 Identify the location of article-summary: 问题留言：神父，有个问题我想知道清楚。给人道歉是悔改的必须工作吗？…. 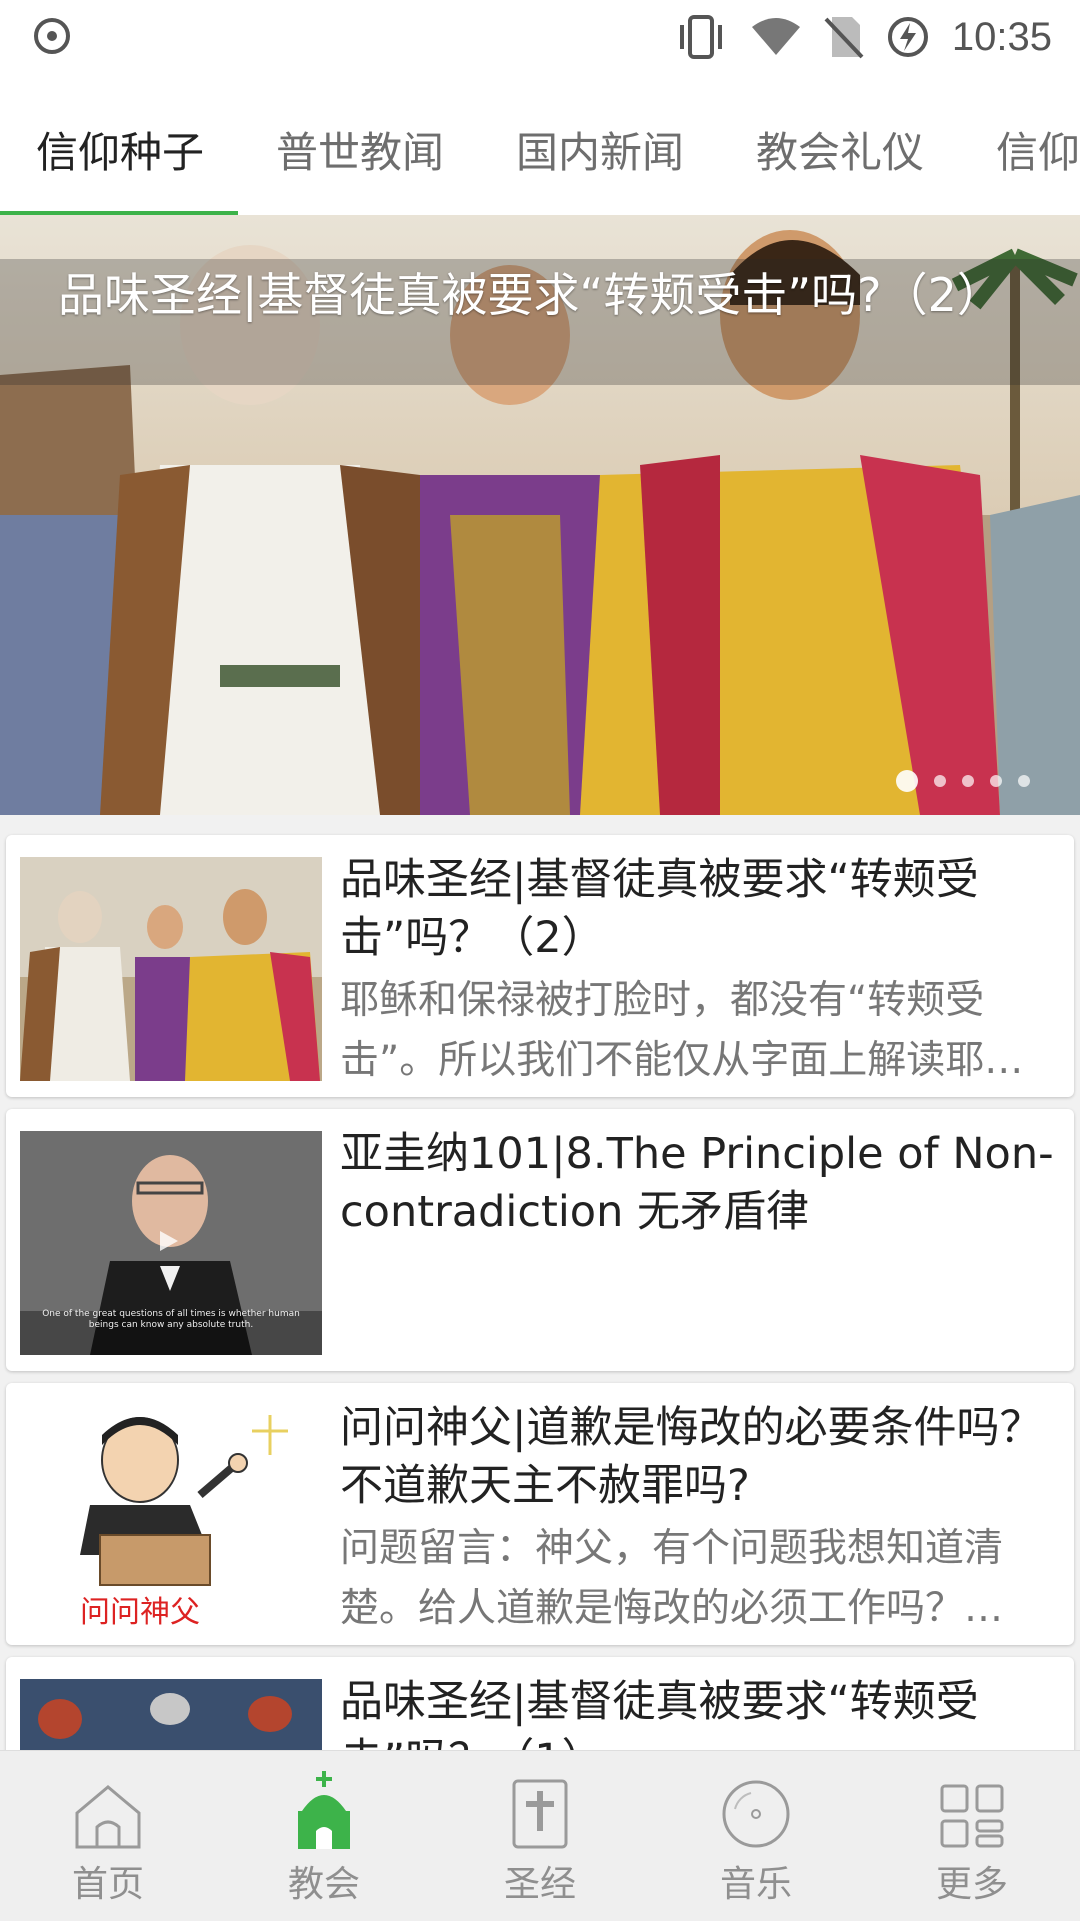
(672, 1578).